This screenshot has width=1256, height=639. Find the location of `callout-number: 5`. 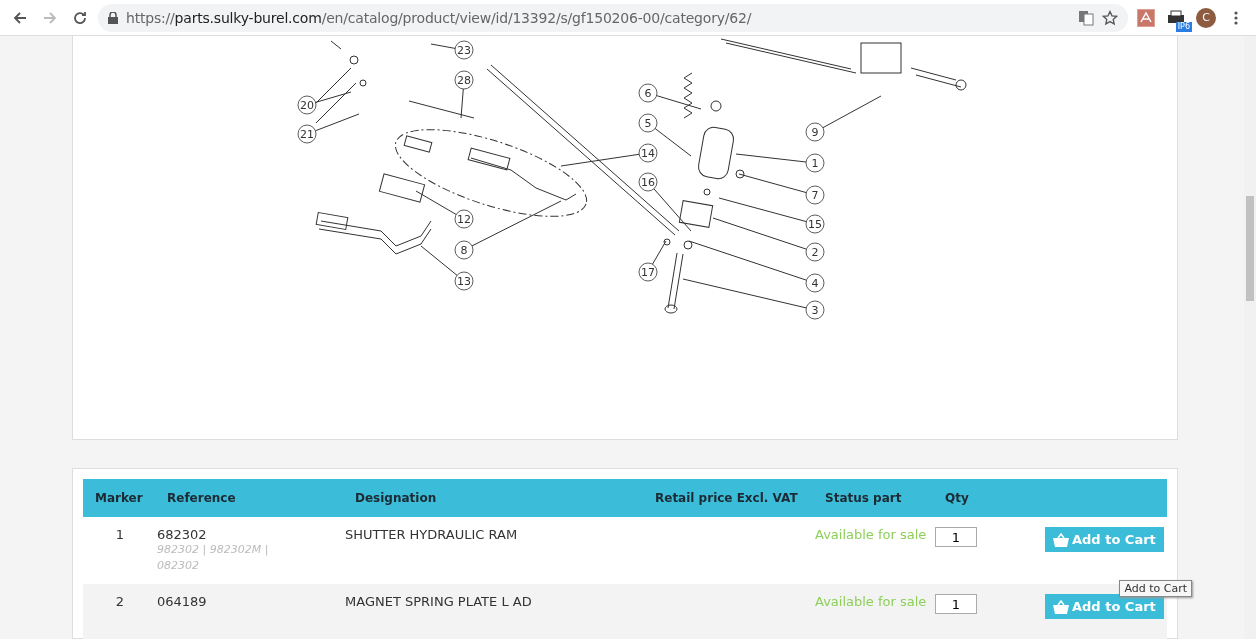

callout-number: 5 is located at coordinates (648, 123).